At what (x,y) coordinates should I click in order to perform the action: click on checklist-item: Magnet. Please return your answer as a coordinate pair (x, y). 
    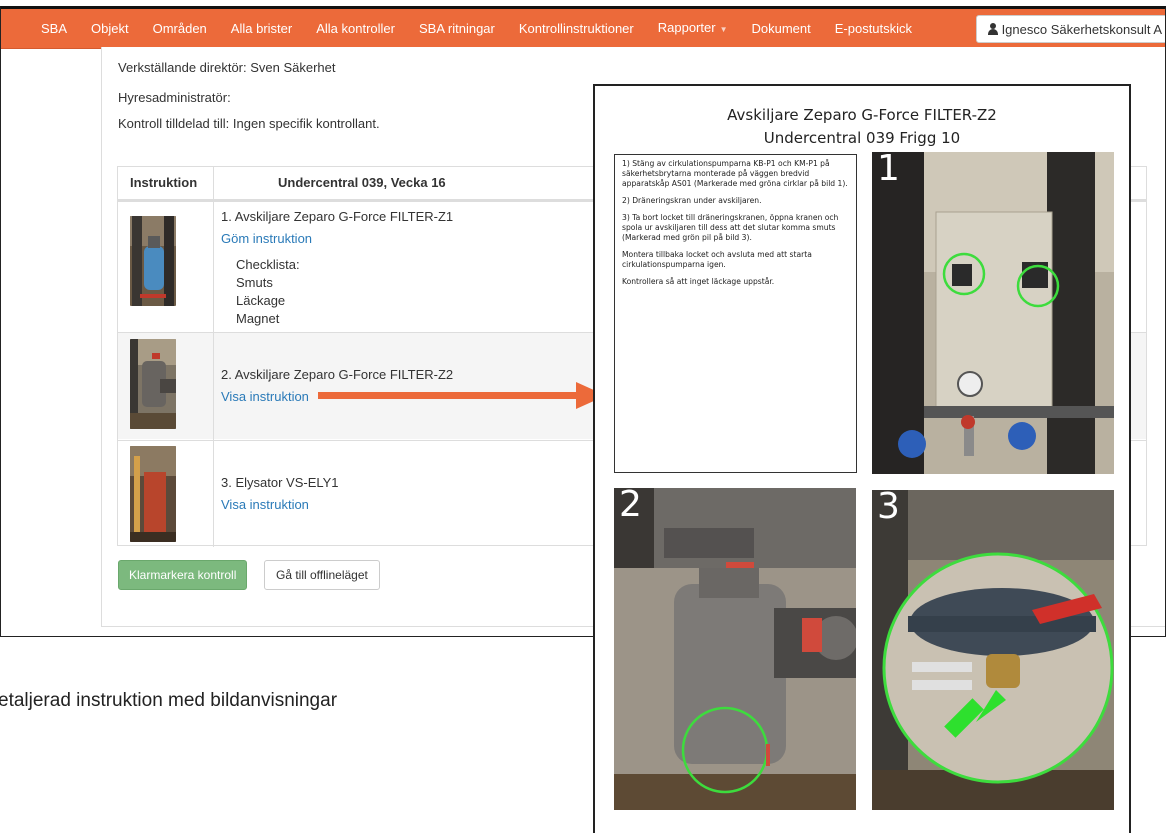
    Looking at the image, I should click on (258, 318).